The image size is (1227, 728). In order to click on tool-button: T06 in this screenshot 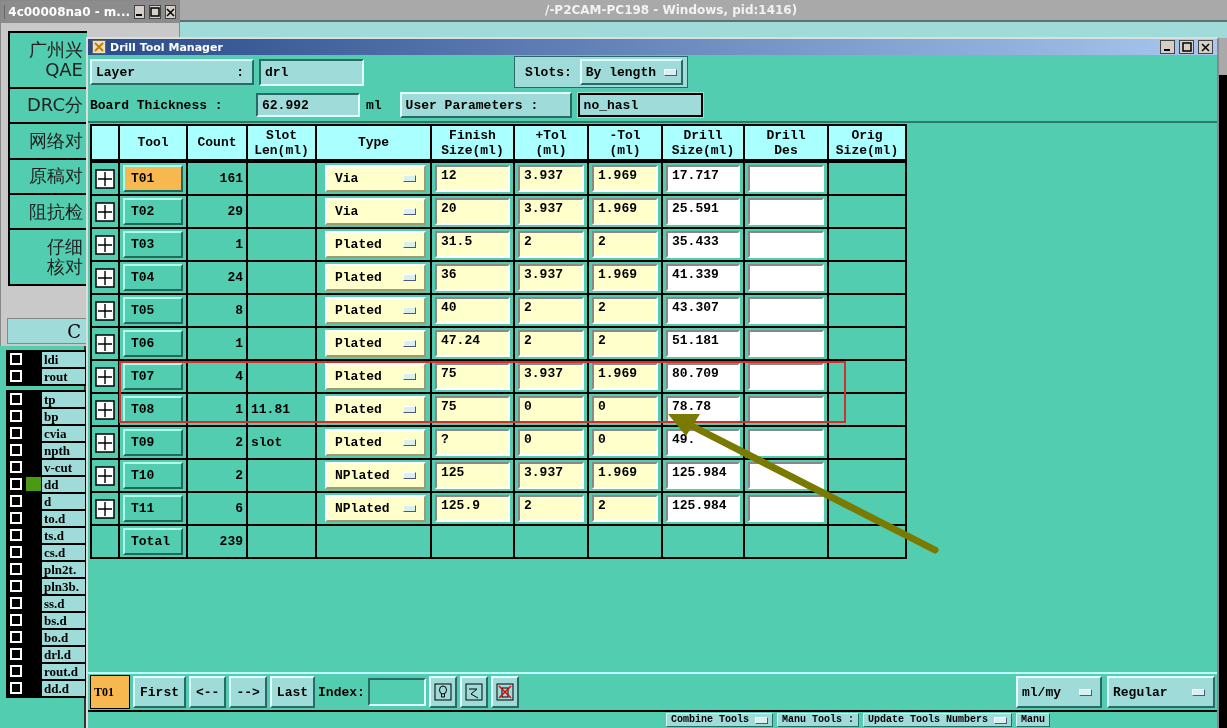, I will do `click(153, 343)`.